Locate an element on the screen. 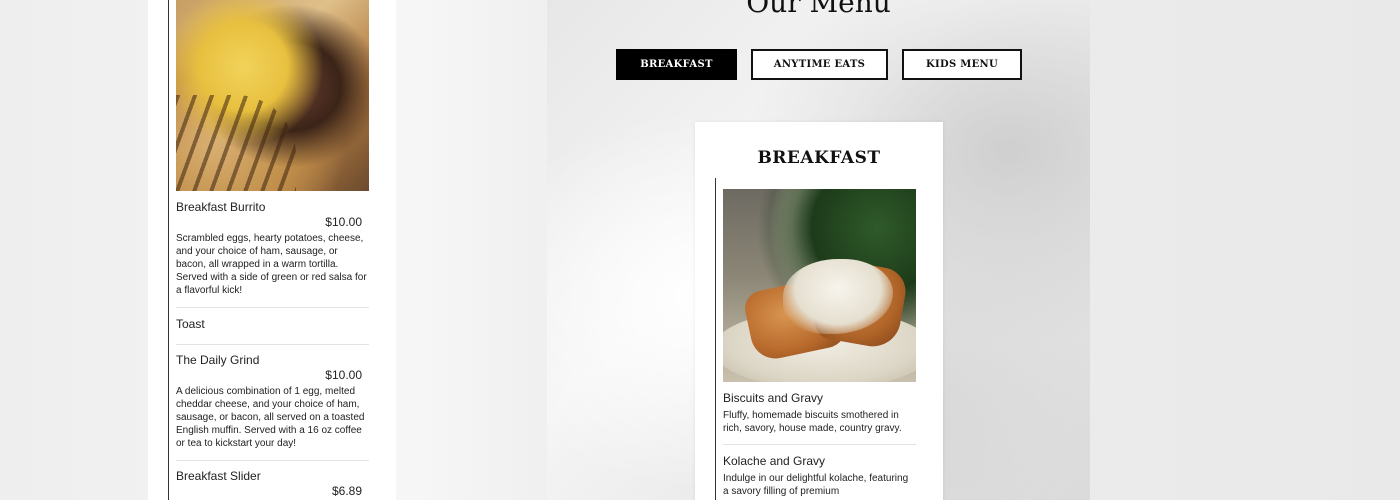 The image size is (1400, 500). burrito-photo is located at coordinates (272, 95).